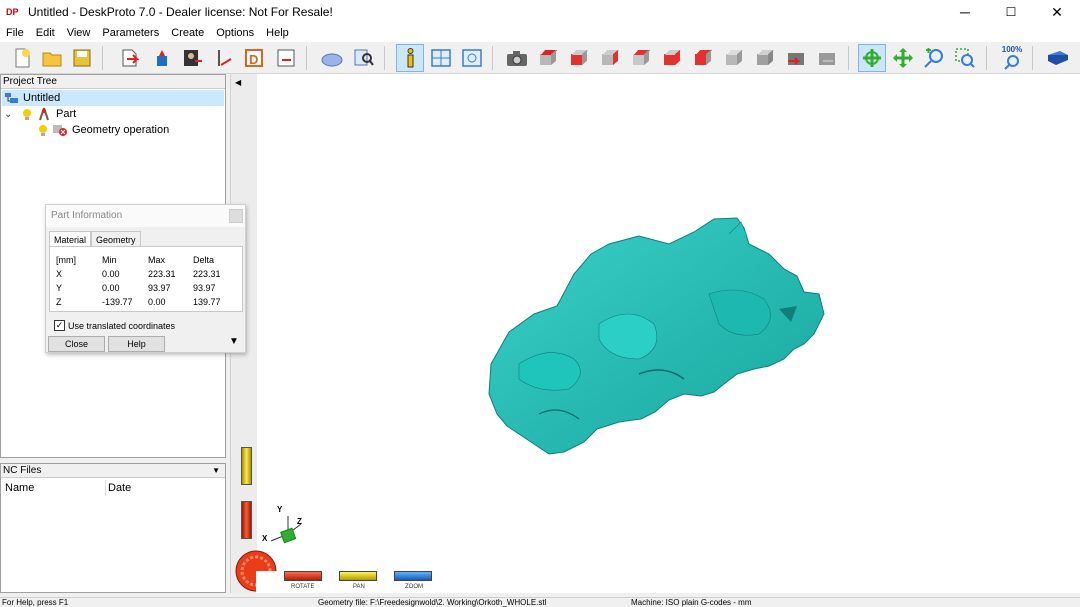 The image size is (1080, 607). I want to click on tree-item-untitled: Untitled, so click(113, 98).